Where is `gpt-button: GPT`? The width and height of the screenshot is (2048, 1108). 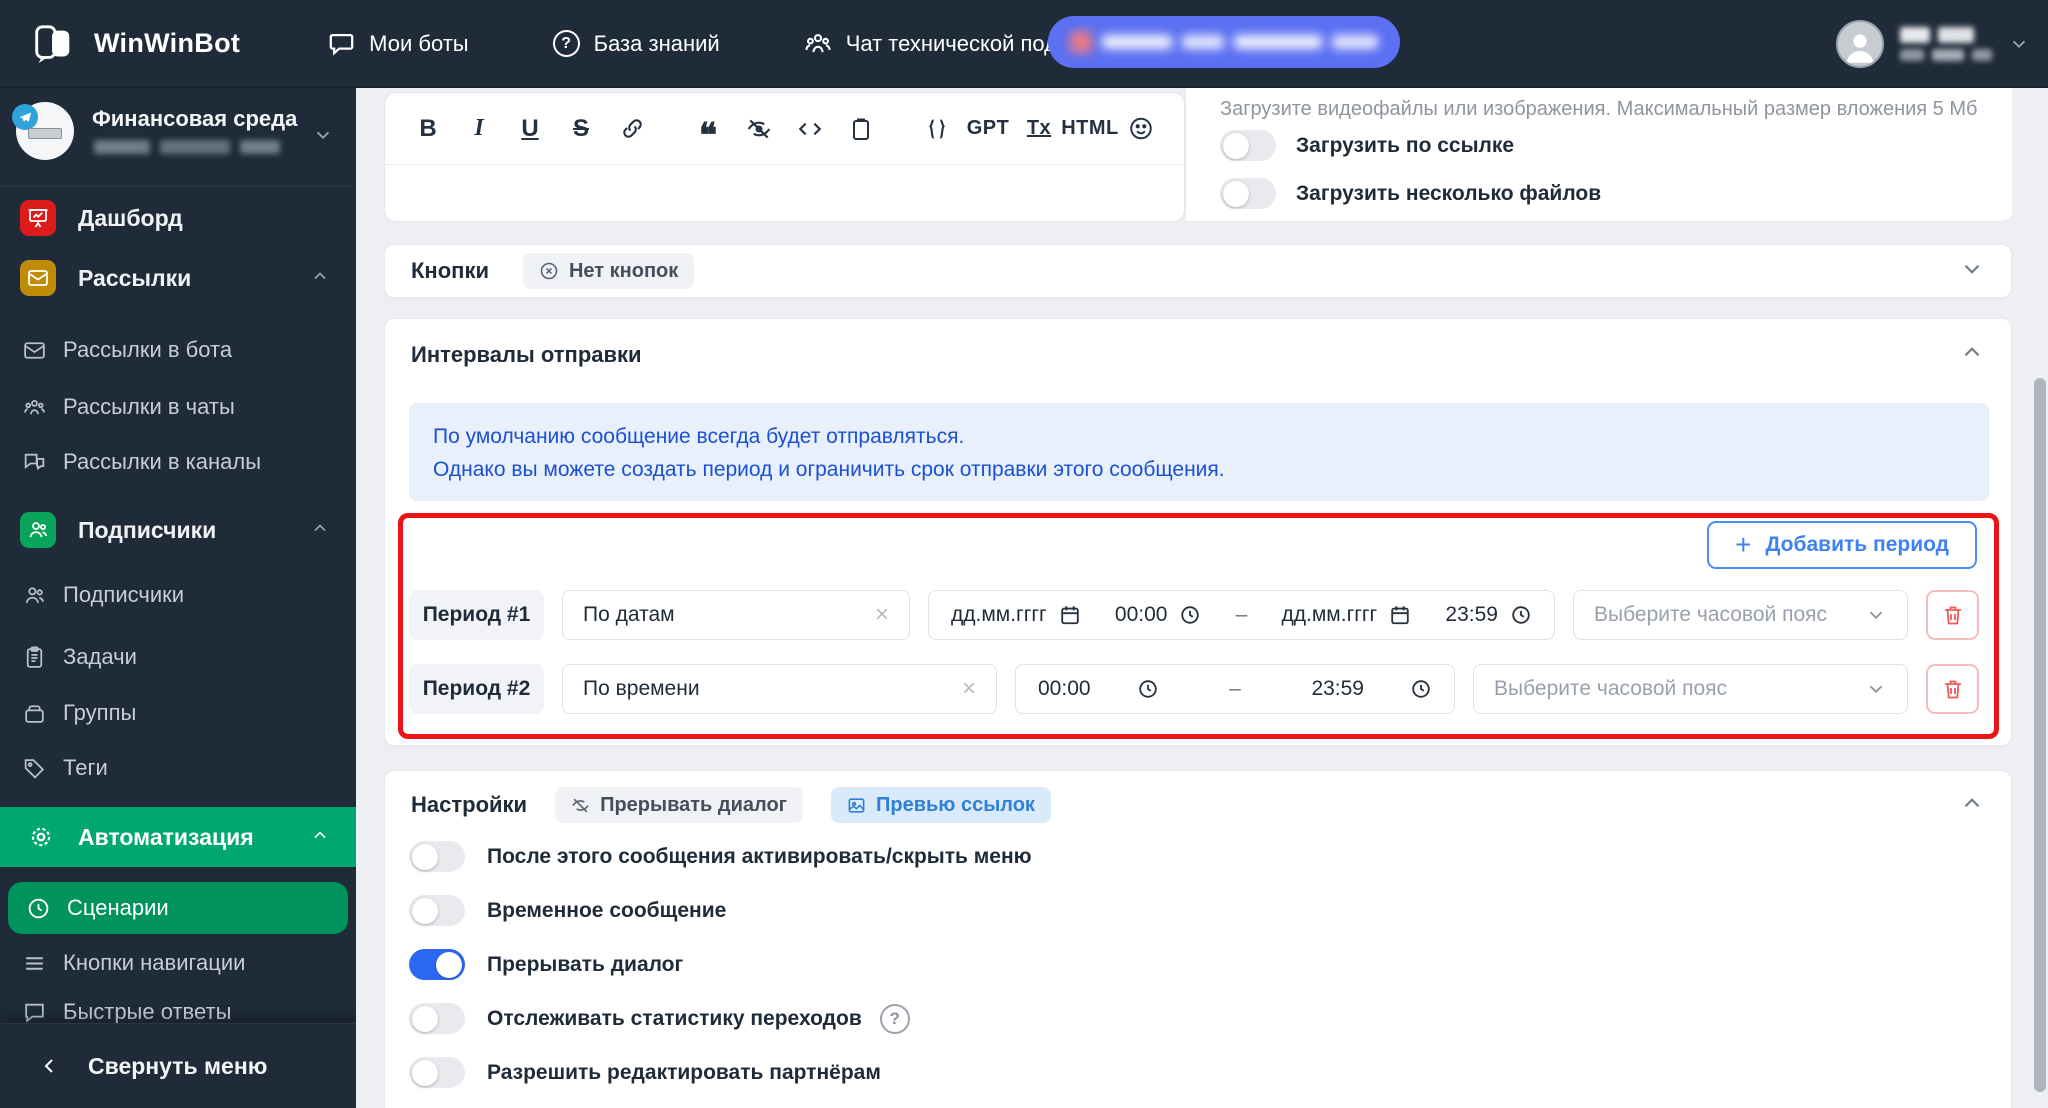
gpt-button: GPT is located at coordinates (988, 129).